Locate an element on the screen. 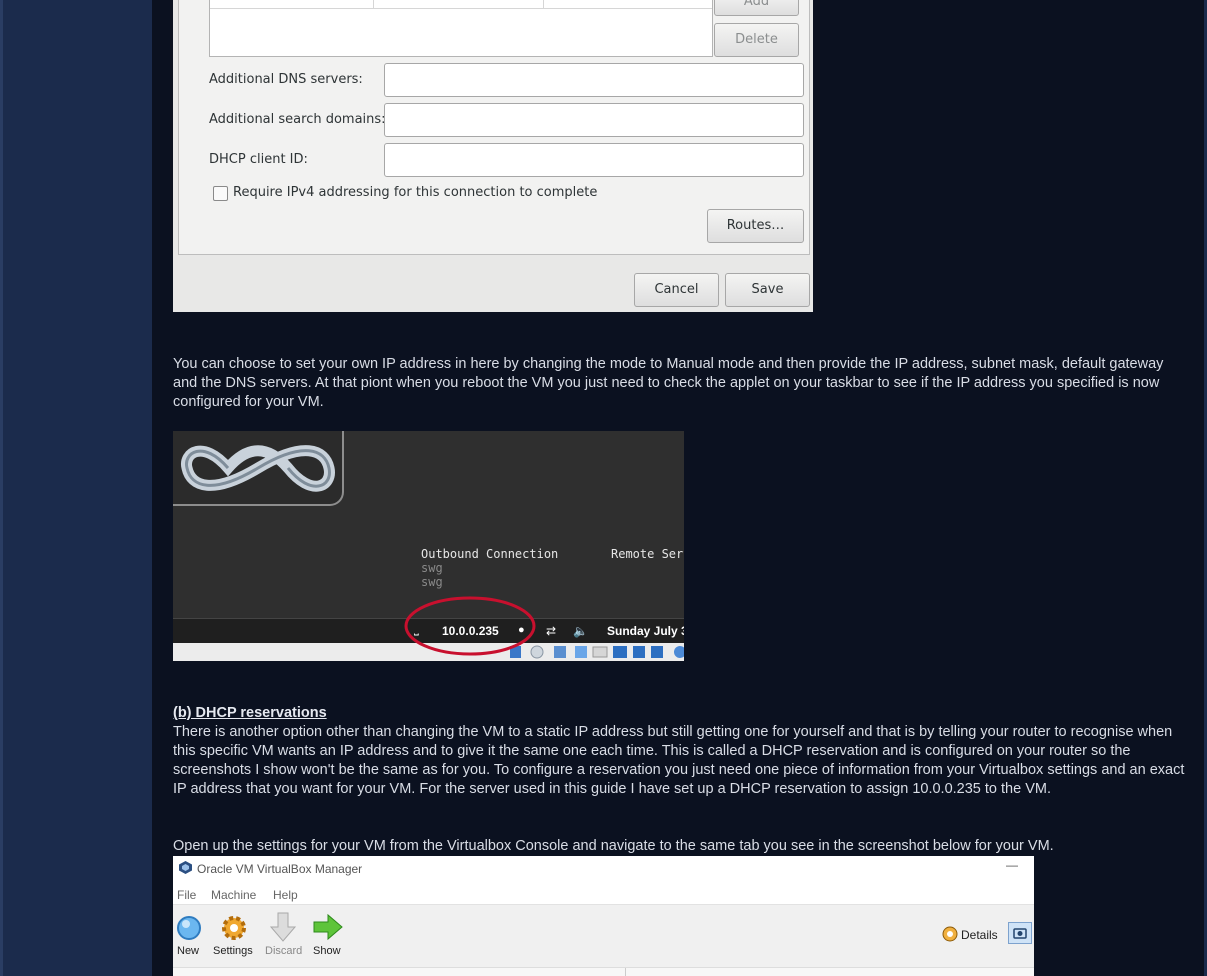 Image resolution: width=1207 pixels, height=976 pixels. table-header is located at coordinates (461, 4).